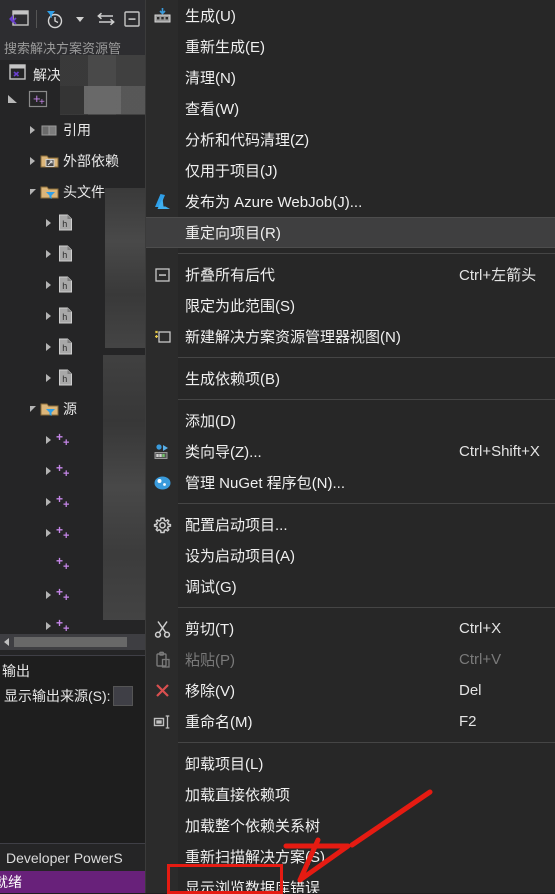 The height and width of the screenshot is (894, 555). What do you see at coordinates (350, 555) in the screenshot?
I see `menu-item-设为启动项目A: 设为启动项目(A)` at bounding box center [350, 555].